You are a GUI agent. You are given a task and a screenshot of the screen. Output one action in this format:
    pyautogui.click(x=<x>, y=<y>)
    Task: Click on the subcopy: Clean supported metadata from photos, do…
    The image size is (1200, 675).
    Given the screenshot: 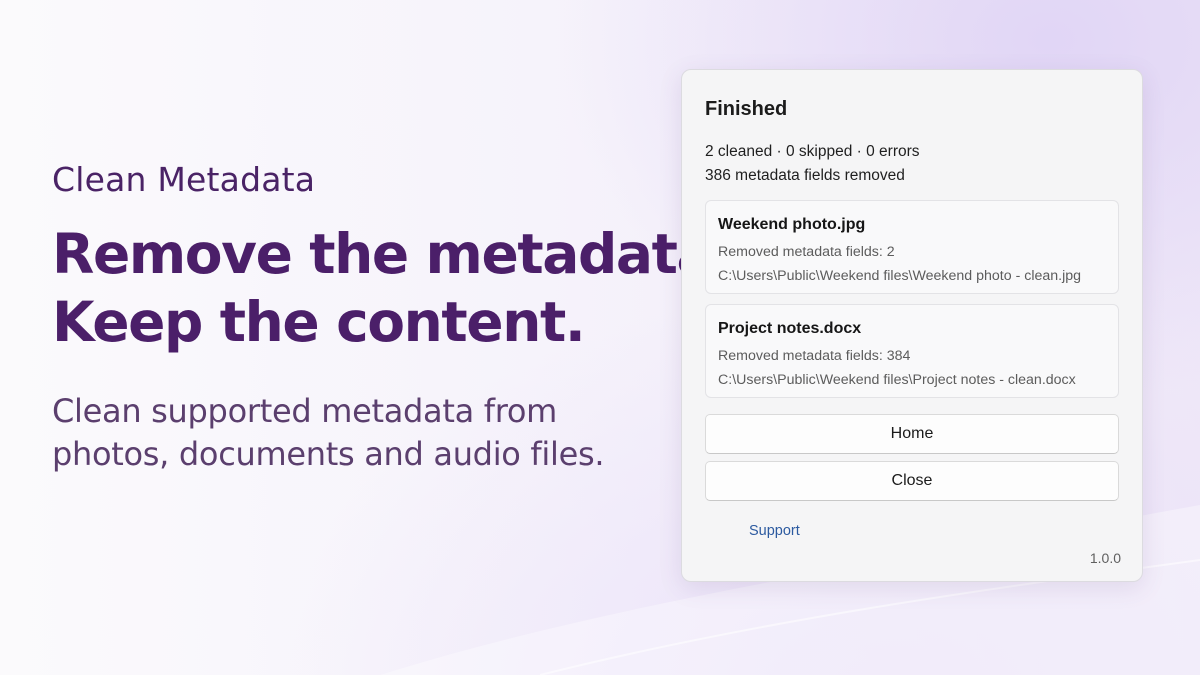 What is the action you would take?
    pyautogui.click(x=352, y=433)
    